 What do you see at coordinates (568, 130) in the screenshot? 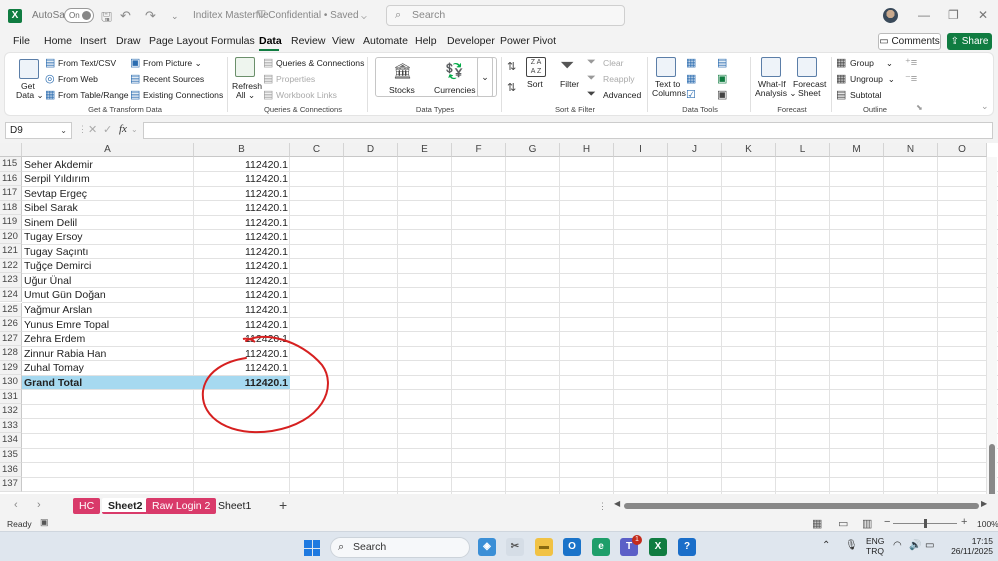
I see `formula-input` at bounding box center [568, 130].